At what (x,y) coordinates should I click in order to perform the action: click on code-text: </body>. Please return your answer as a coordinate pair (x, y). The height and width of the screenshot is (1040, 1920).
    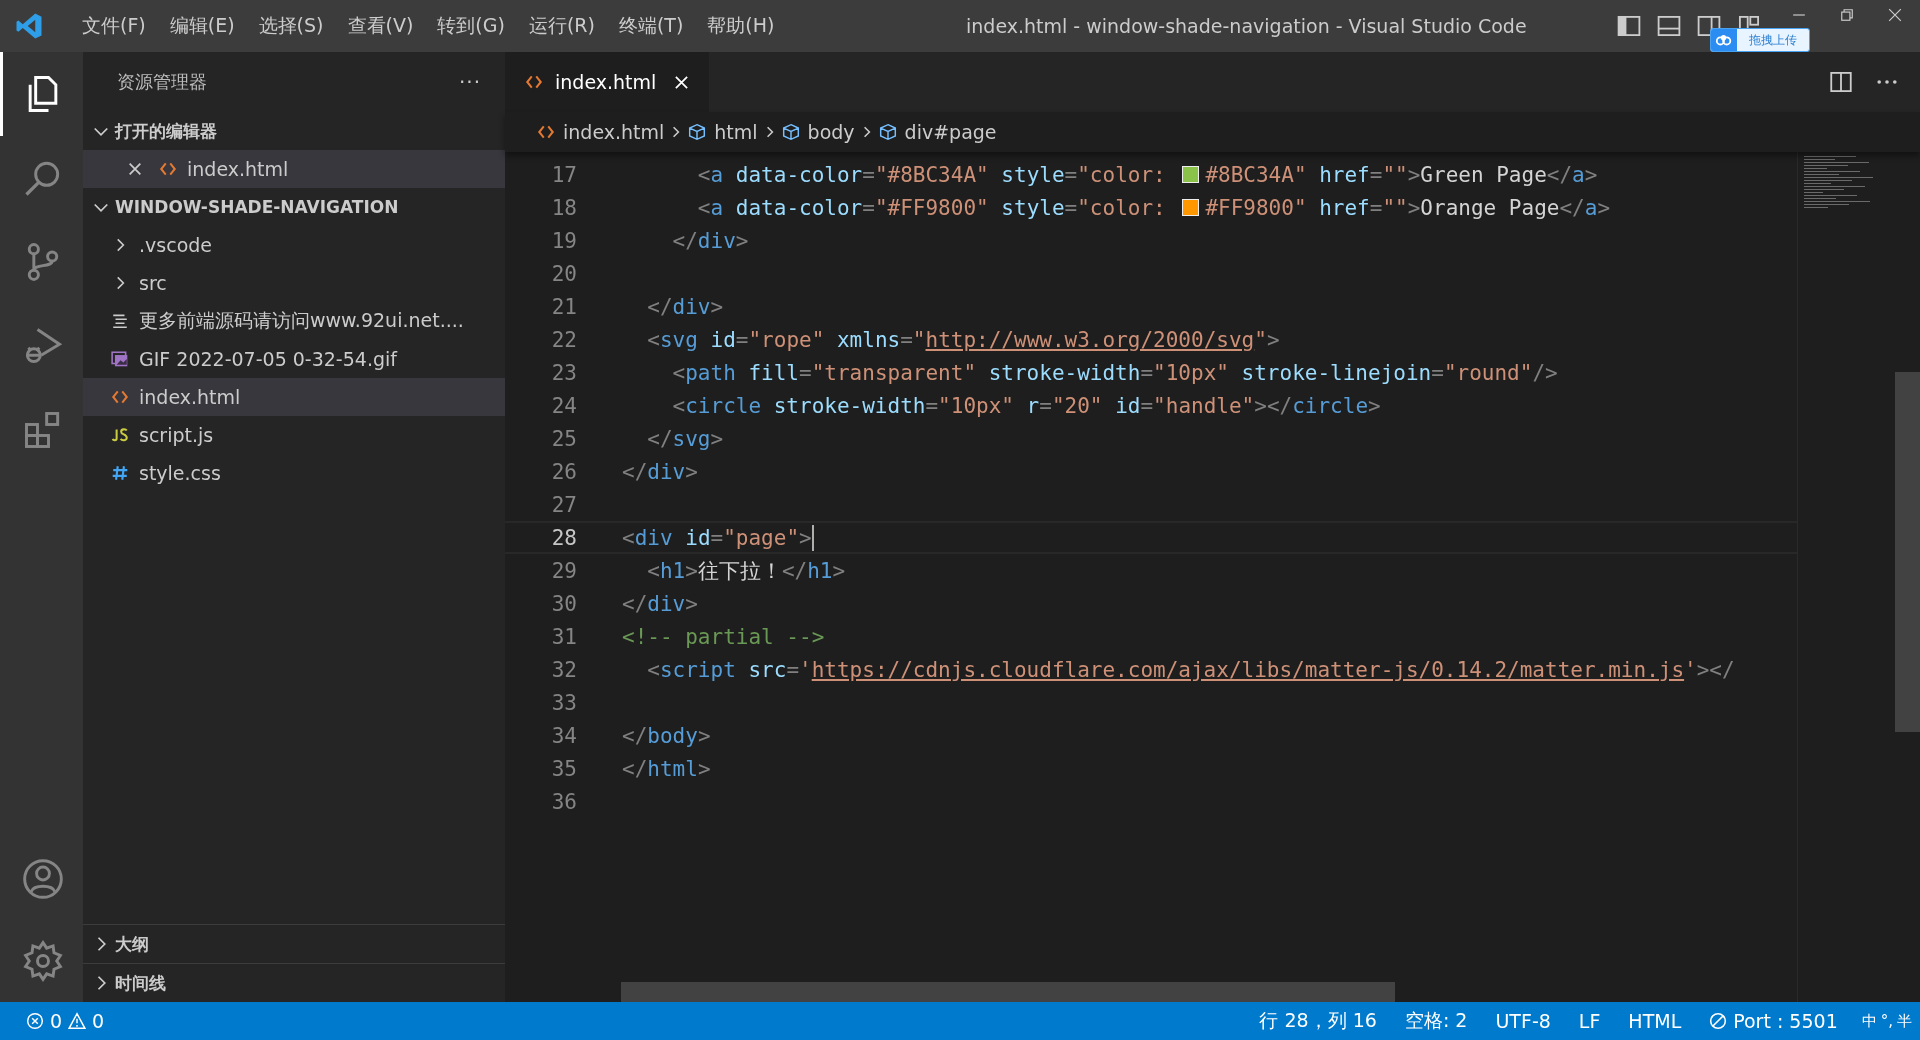
    Looking at the image, I should click on (666, 735).